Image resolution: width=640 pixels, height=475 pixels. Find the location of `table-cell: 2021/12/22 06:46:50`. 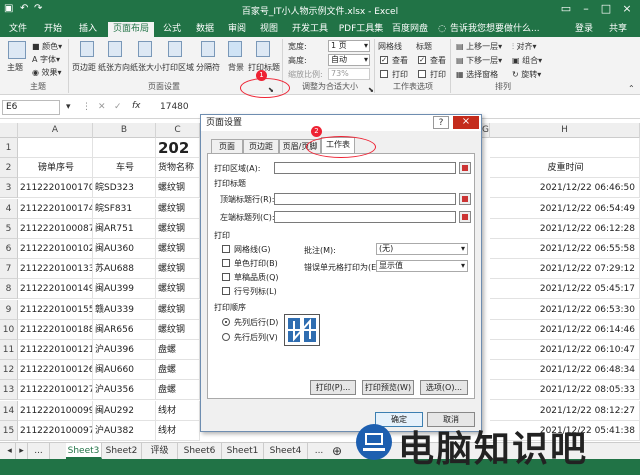

table-cell: 2021/12/22 06:46:50 is located at coordinates (565, 188).